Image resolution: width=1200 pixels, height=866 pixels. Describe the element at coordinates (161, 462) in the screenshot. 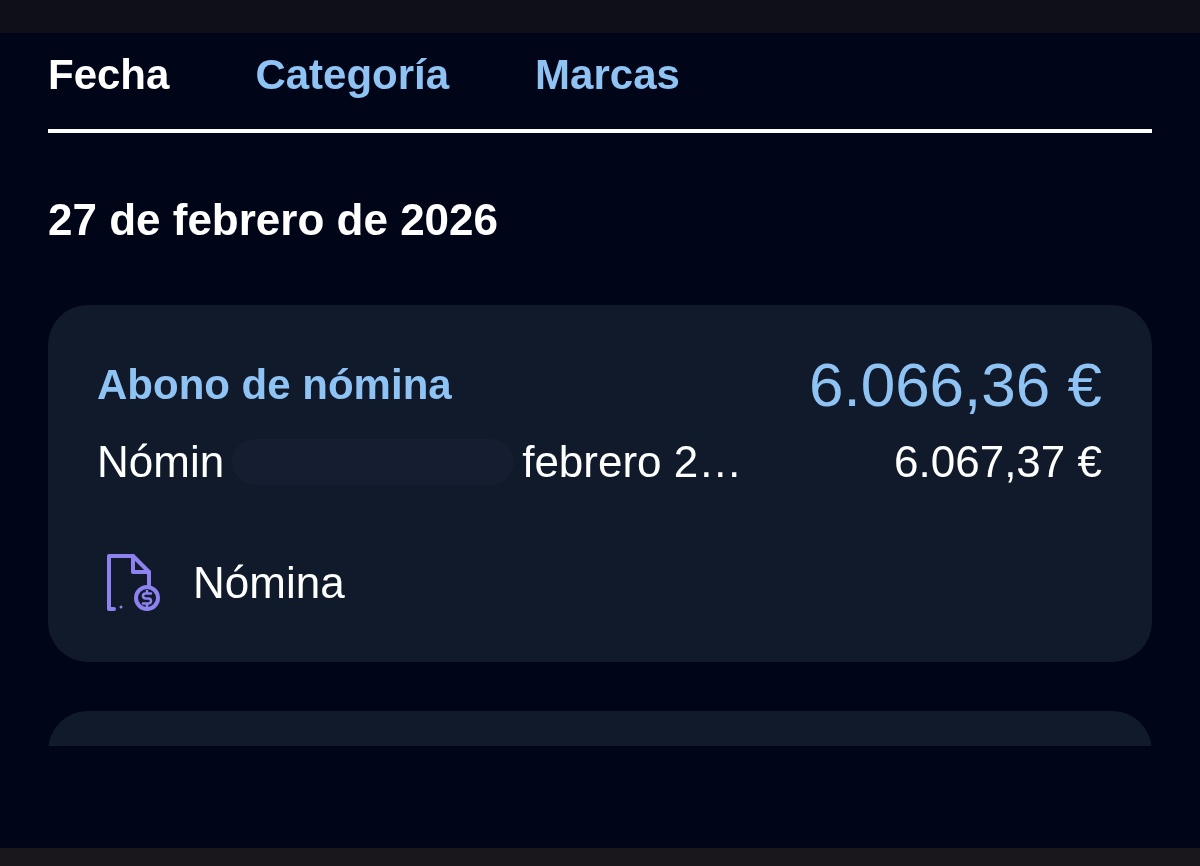

I see `description-text: Nómin` at that location.